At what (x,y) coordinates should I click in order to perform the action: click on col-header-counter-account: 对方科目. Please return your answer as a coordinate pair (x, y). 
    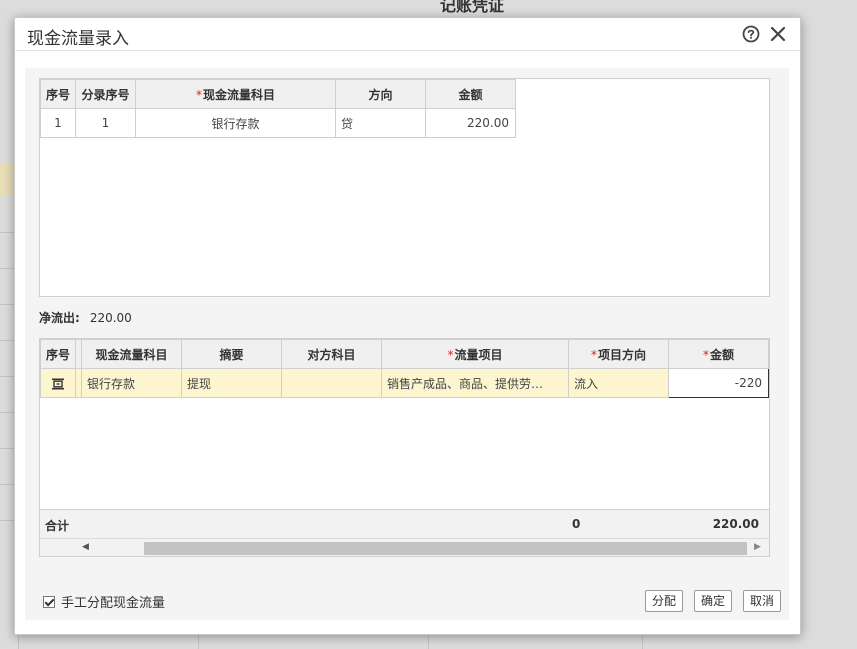
    Looking at the image, I should click on (331, 354).